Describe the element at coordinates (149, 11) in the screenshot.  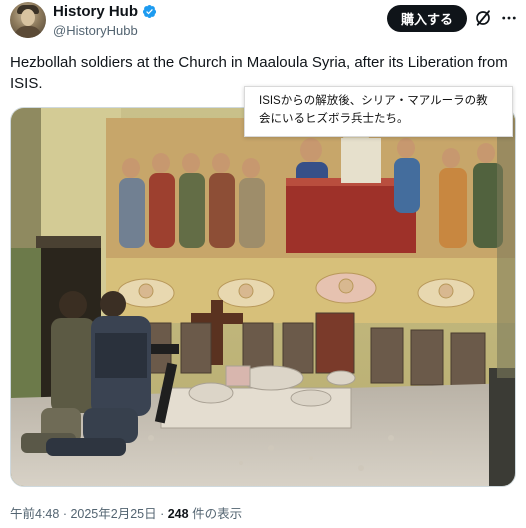
I see `verified-badge-icon` at that location.